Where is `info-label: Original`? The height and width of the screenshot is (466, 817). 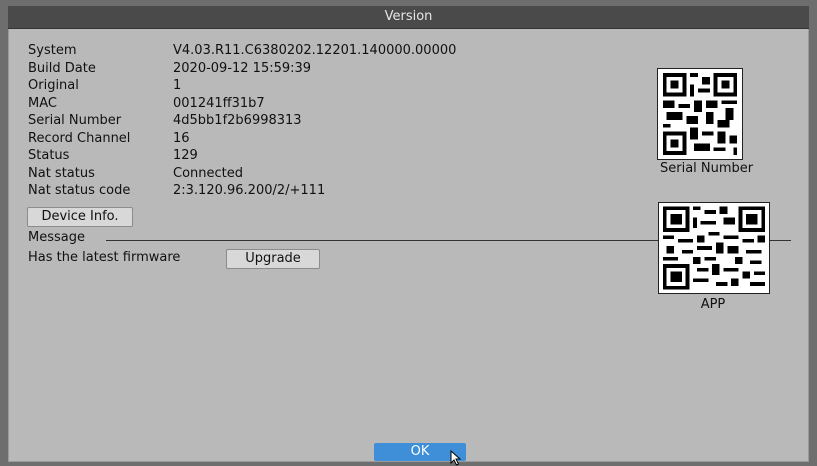
info-label: Original is located at coordinates (53, 85).